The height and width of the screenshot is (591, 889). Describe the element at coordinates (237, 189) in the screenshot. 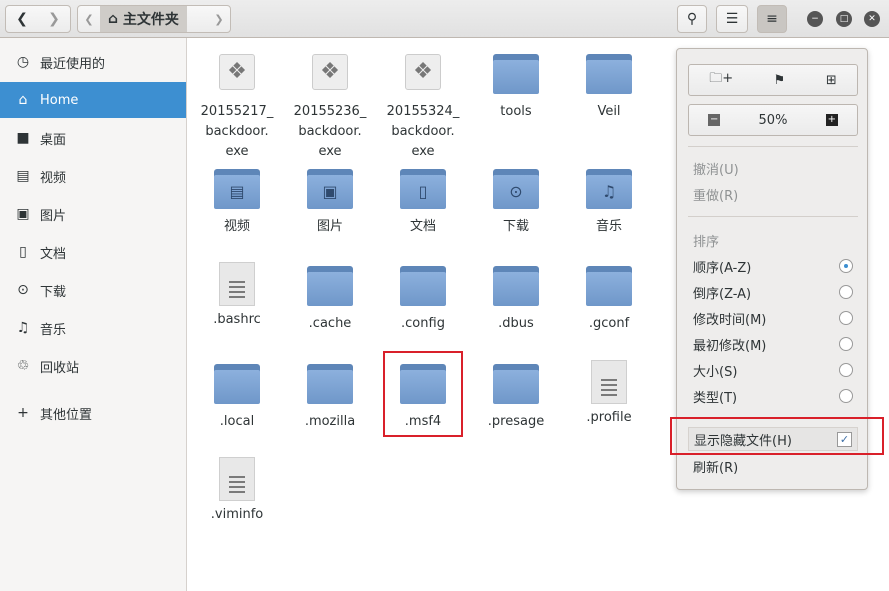

I see `folder-icon: ▤` at that location.